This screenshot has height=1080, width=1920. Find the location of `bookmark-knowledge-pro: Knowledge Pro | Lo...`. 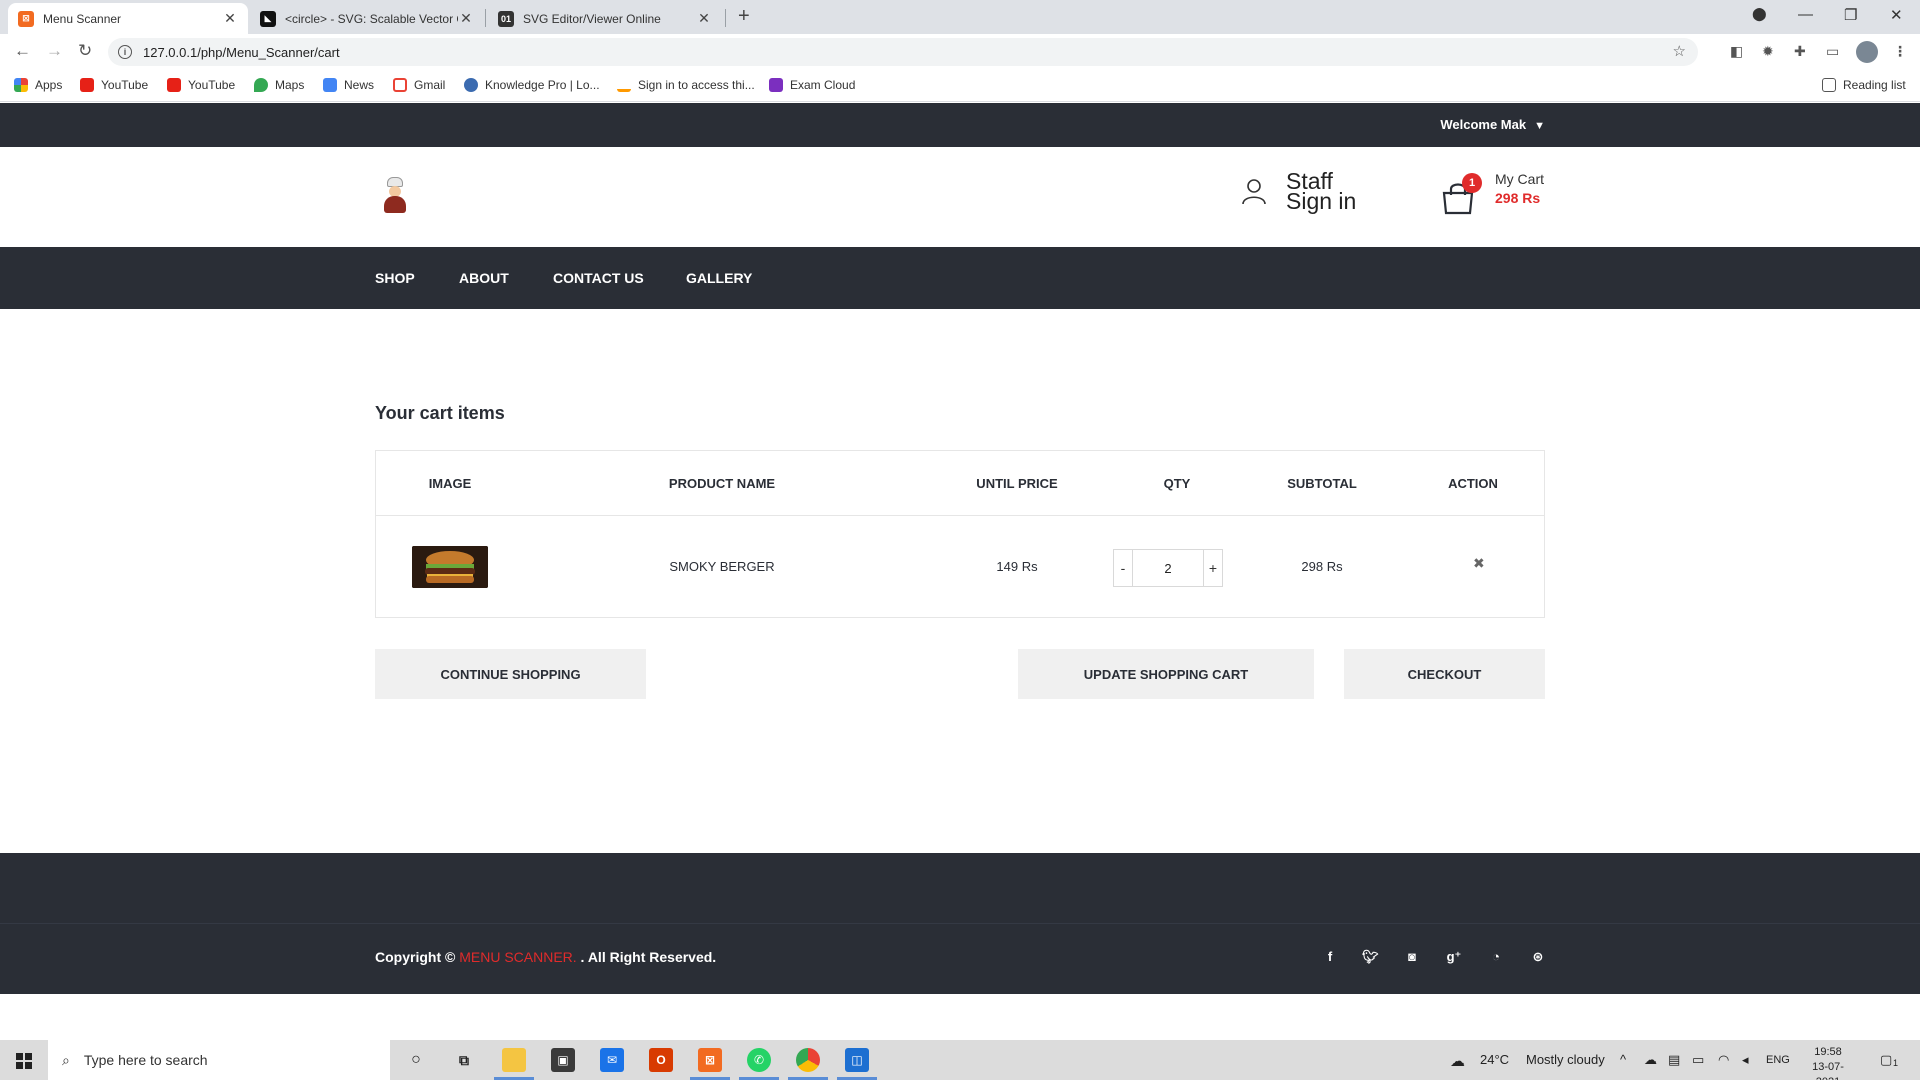

bookmark-knowledge-pro: Knowledge Pro | Lo... is located at coordinates (532, 85).